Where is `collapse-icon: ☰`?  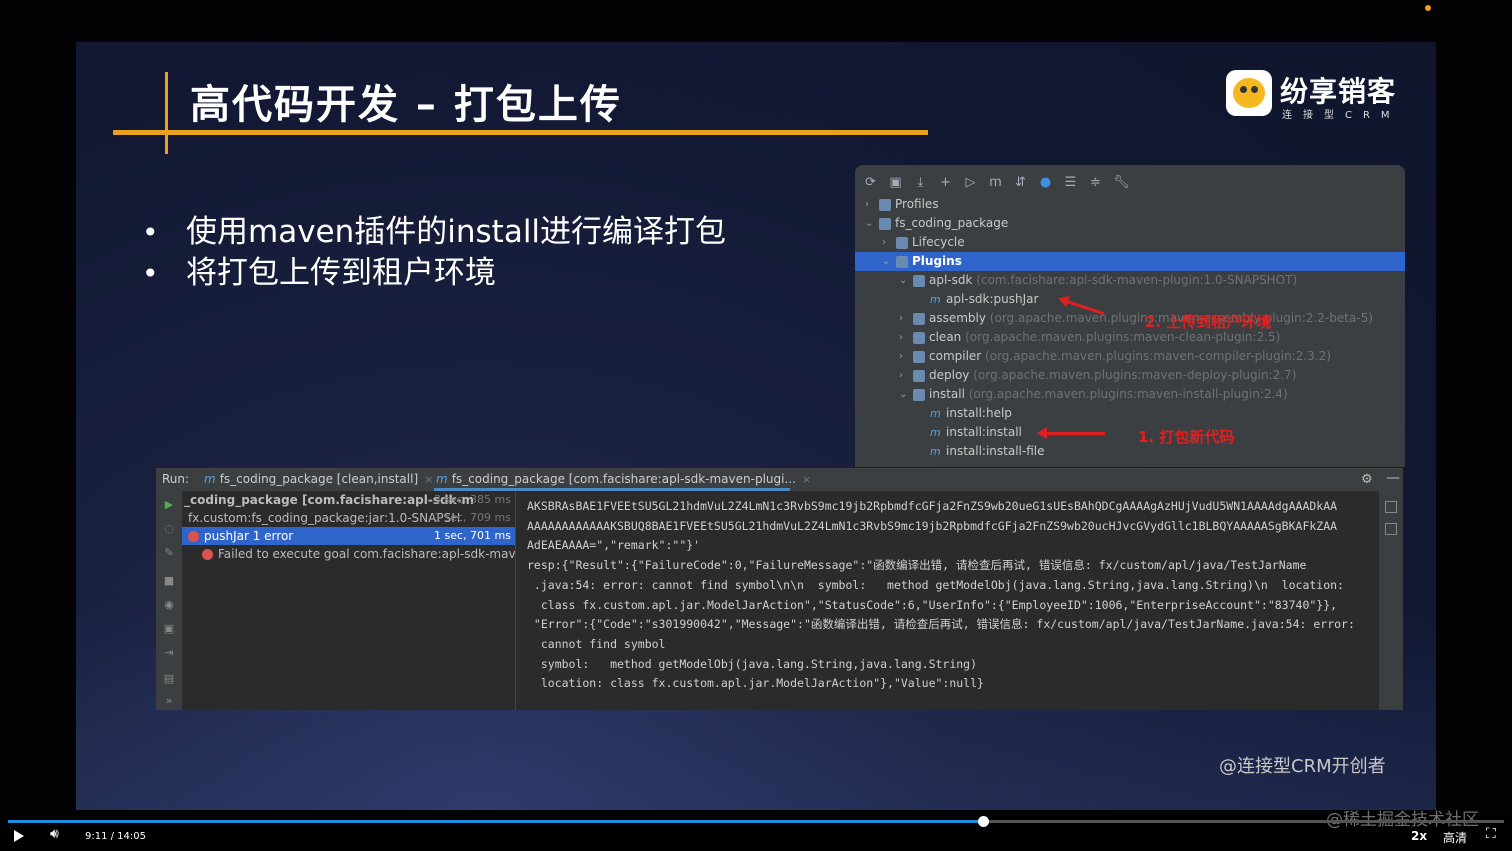
collapse-icon: ☰ is located at coordinates (1070, 182).